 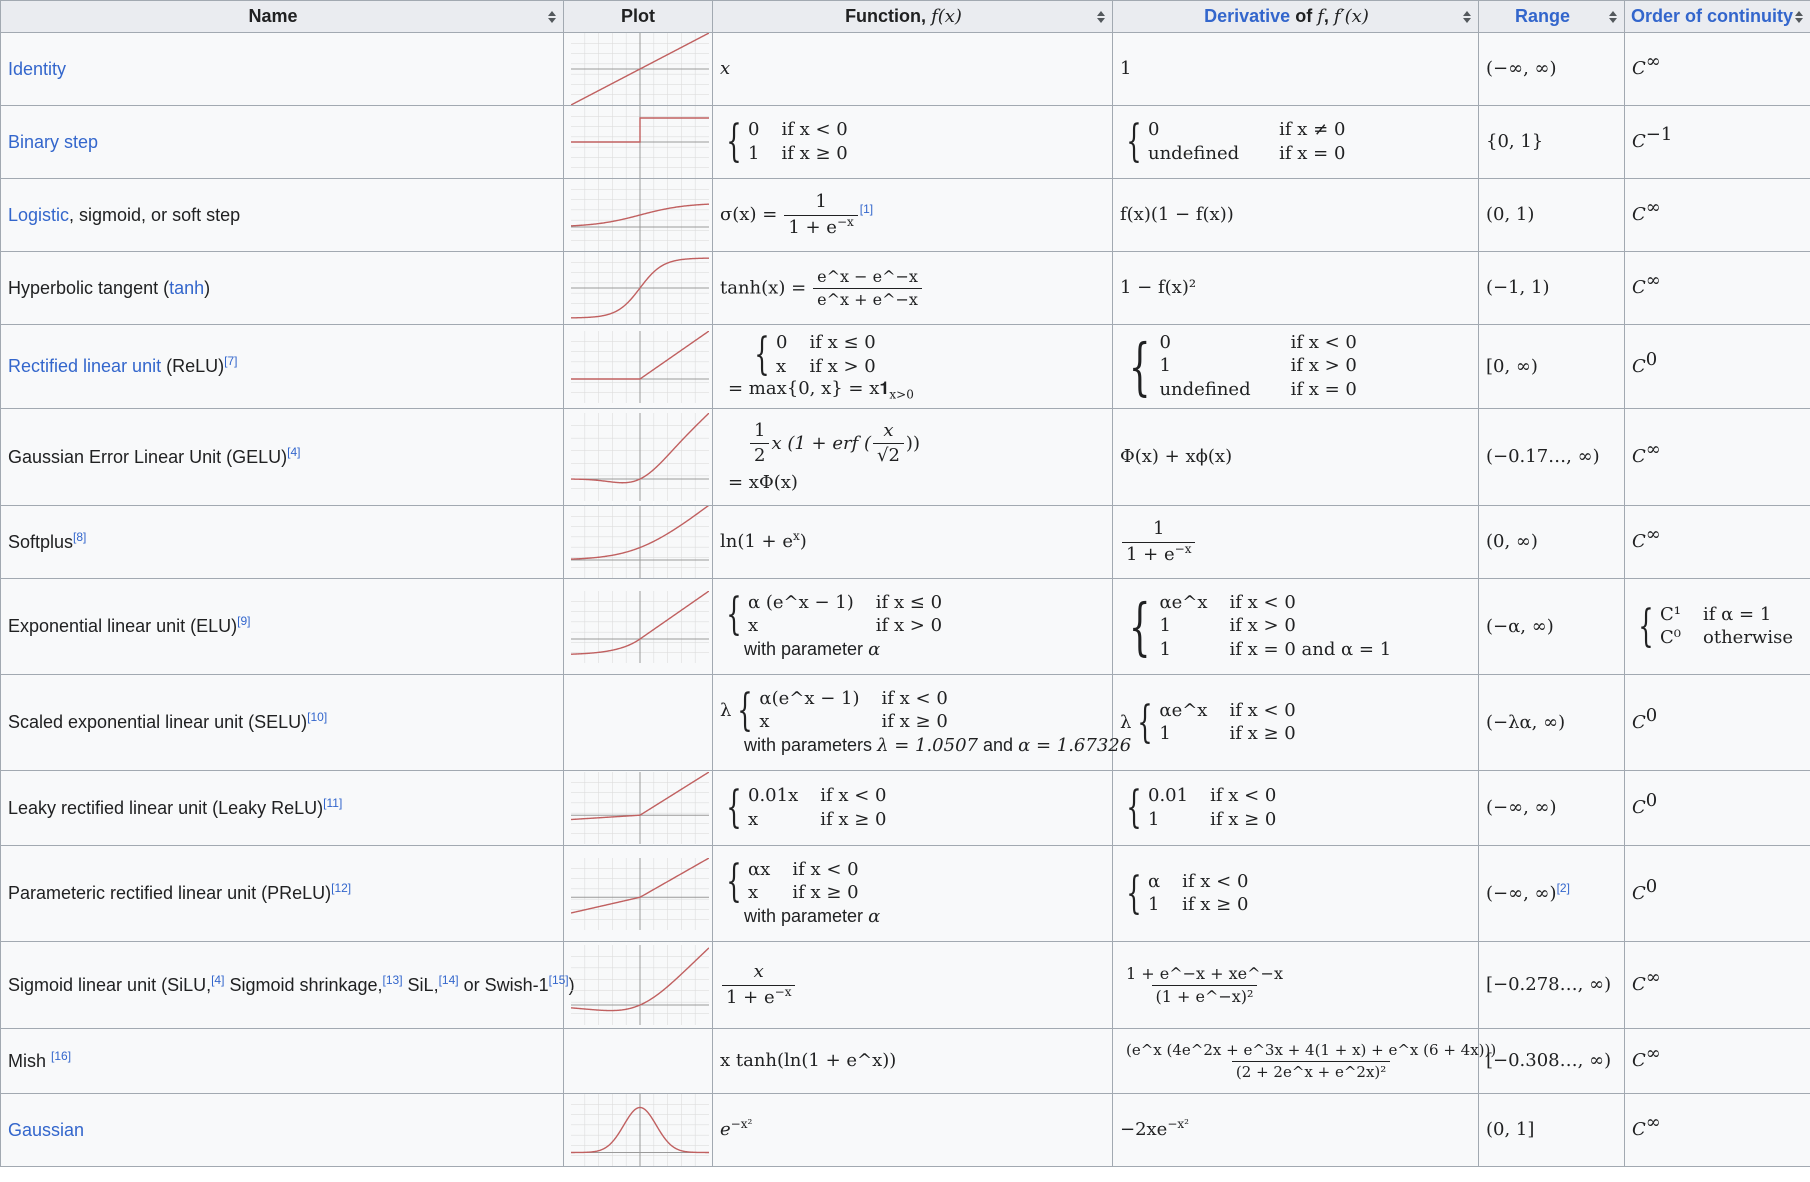 What do you see at coordinates (1159, 528) in the screenshot?
I see `numerator: 1` at bounding box center [1159, 528].